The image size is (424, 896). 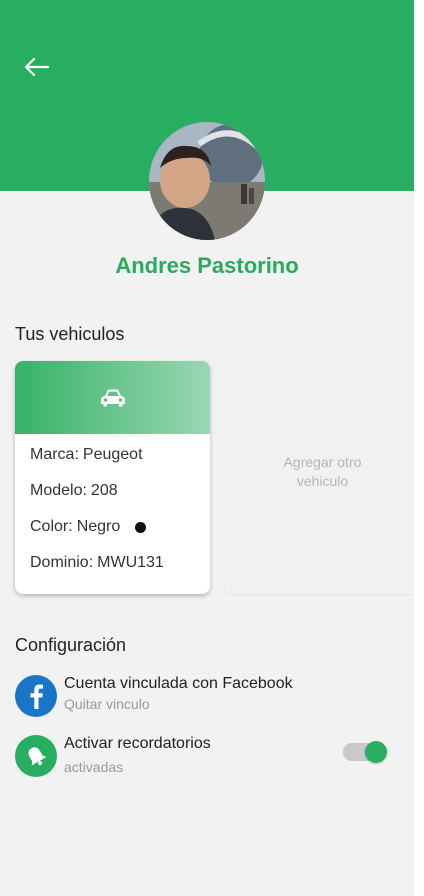 What do you see at coordinates (51, 526) in the screenshot?
I see `color-label: Color:` at bounding box center [51, 526].